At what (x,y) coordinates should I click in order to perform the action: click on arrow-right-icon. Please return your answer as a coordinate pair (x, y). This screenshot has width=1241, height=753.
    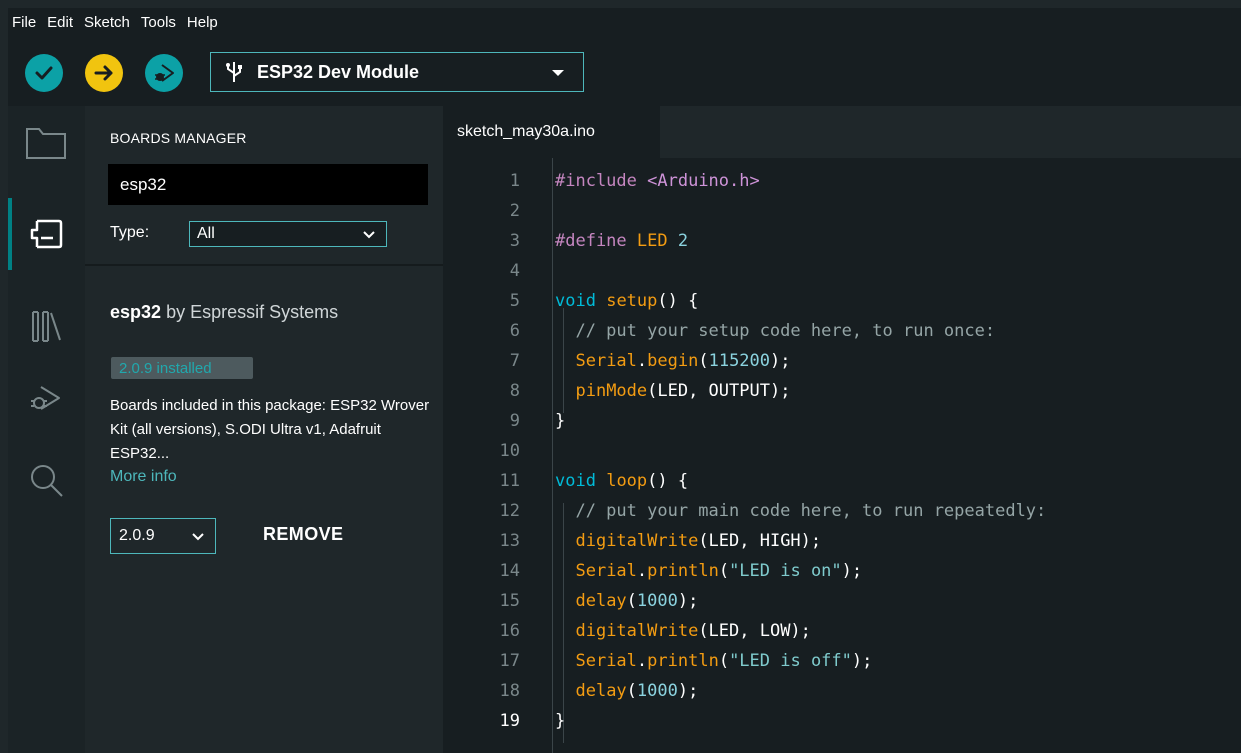
    Looking at the image, I should click on (103, 73).